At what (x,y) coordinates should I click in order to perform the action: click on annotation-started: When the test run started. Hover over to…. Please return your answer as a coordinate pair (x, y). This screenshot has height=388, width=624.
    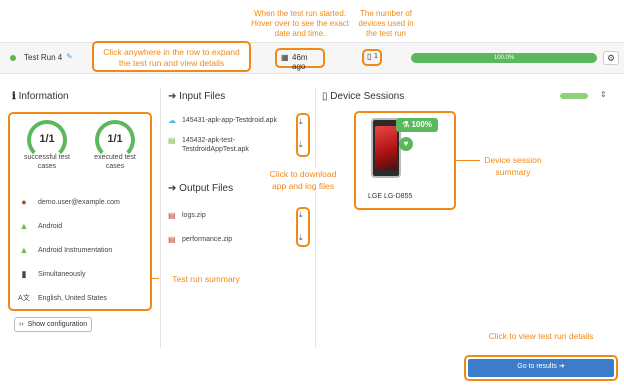
    Looking at the image, I should click on (300, 23).